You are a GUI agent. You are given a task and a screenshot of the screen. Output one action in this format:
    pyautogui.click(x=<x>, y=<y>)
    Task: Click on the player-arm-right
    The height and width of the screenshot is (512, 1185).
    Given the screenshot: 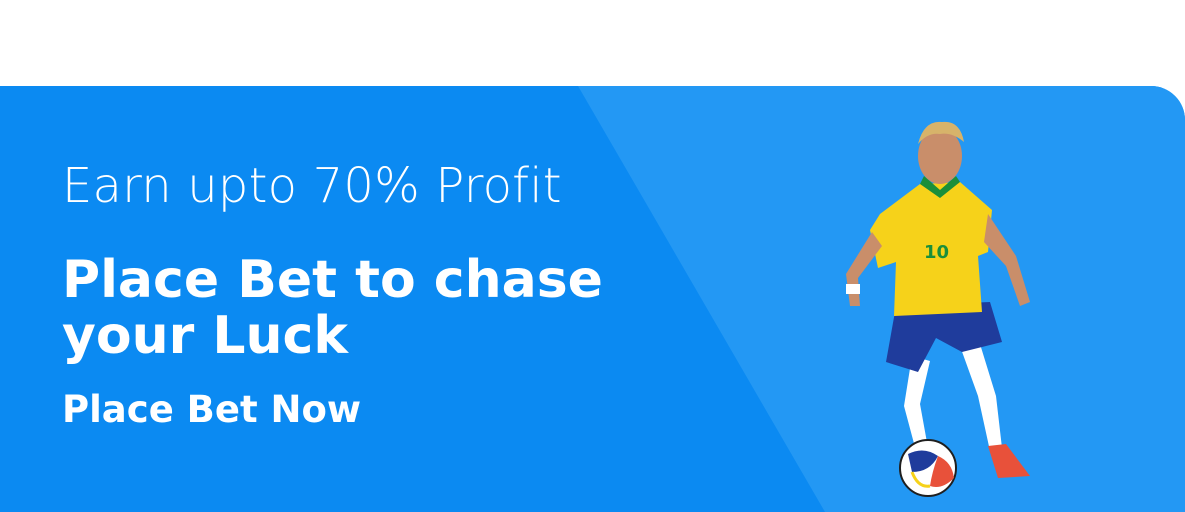 What is the action you would take?
    pyautogui.click(x=1007, y=260)
    